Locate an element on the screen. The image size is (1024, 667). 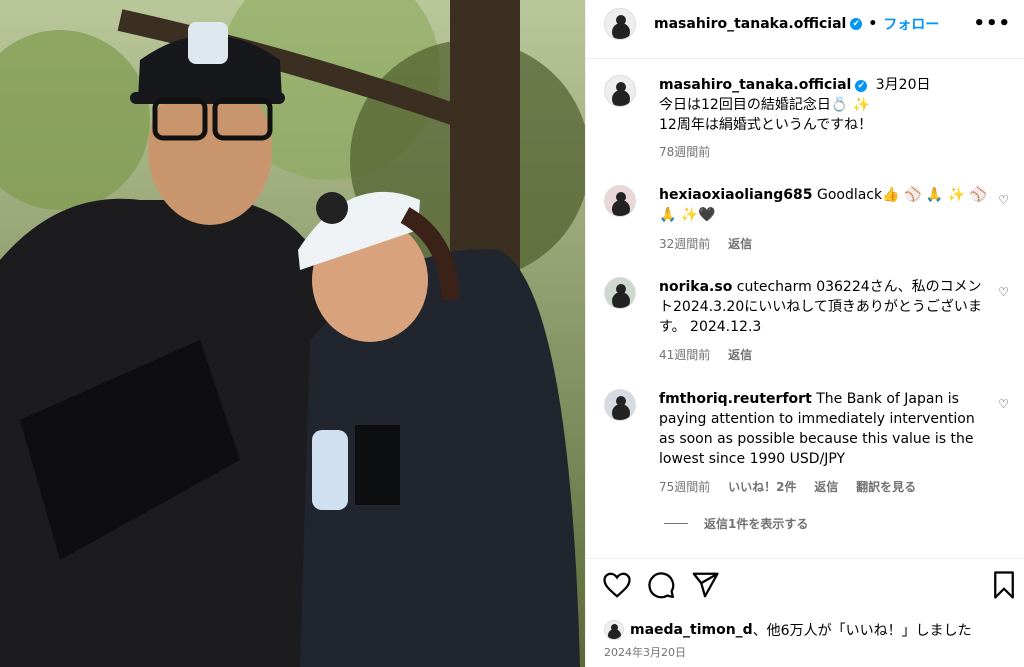
more-icon: ••• is located at coordinates (992, 23).